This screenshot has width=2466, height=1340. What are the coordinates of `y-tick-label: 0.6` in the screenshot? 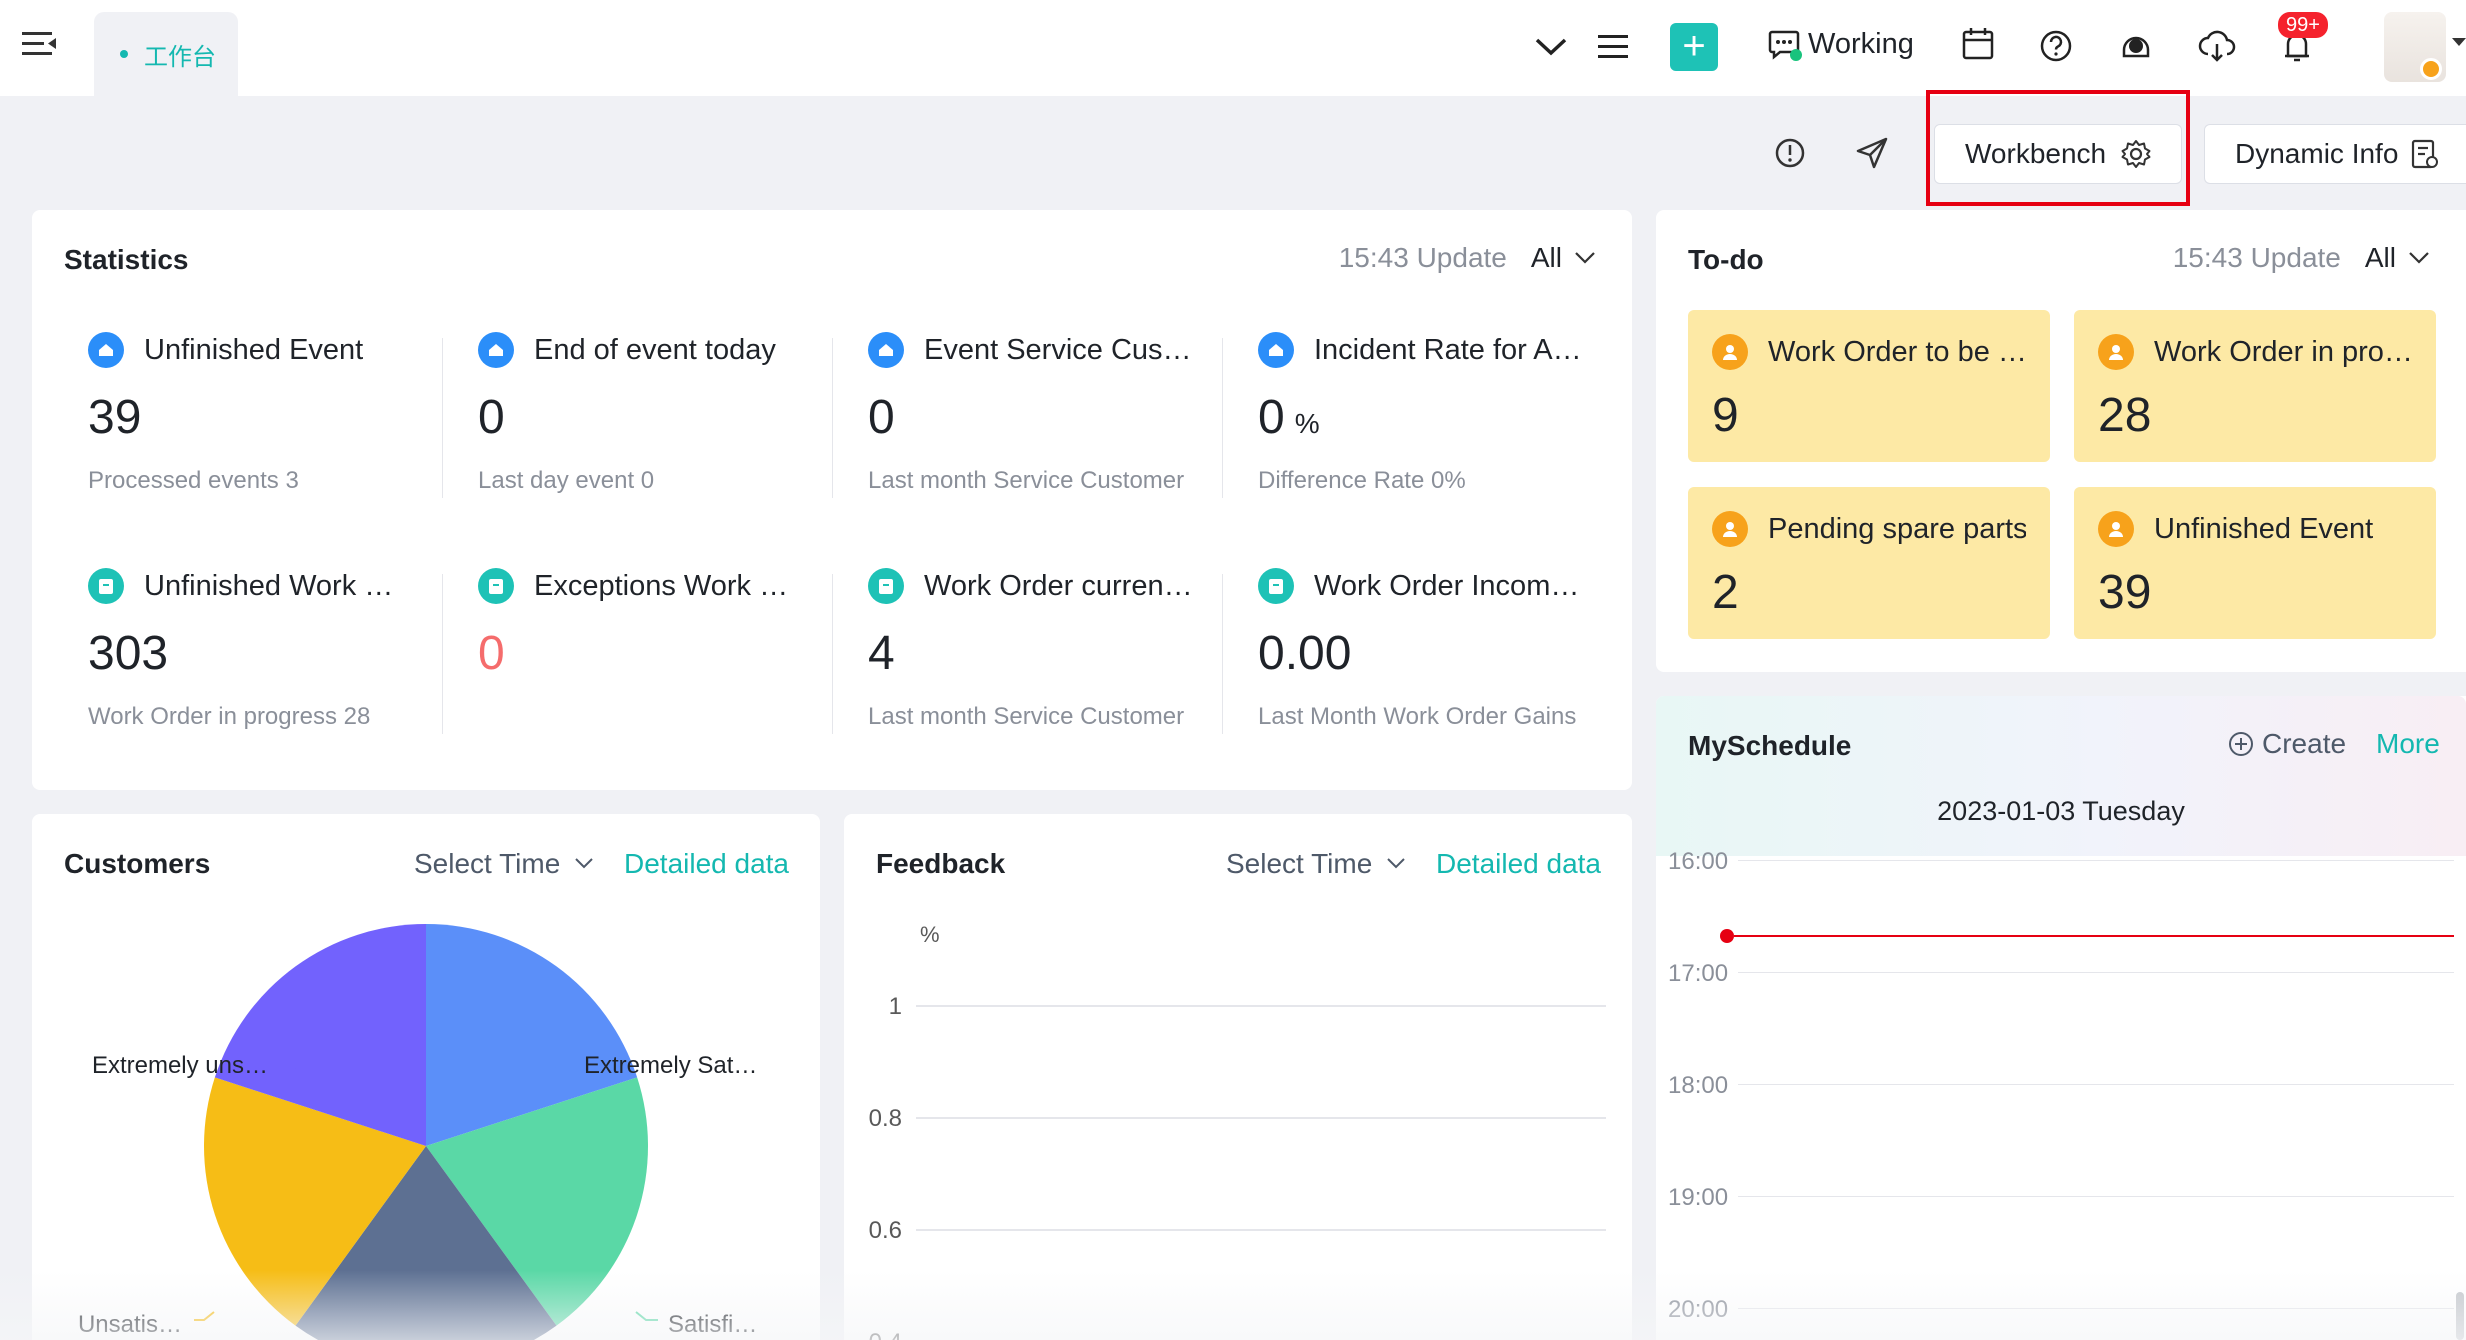 It's located at (885, 1230).